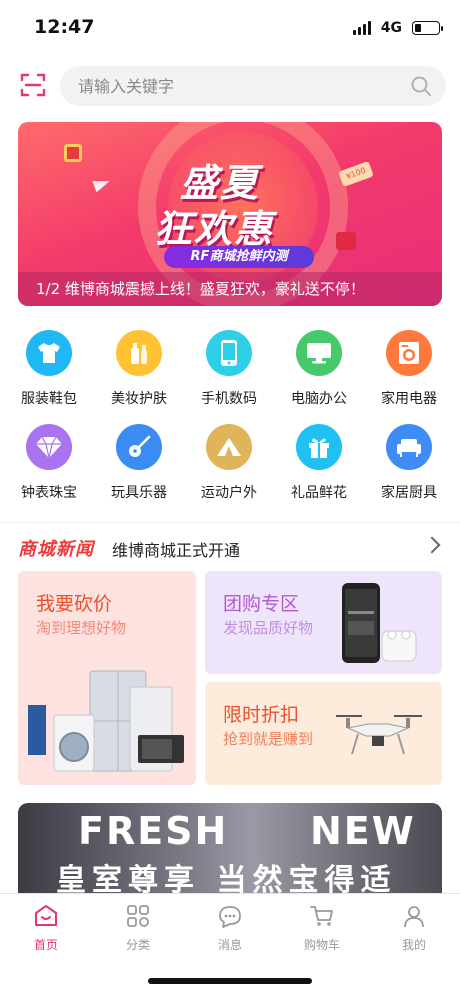 This screenshot has height=996, width=460. Describe the element at coordinates (363, 831) in the screenshot. I see `new-word: NEW` at that location.